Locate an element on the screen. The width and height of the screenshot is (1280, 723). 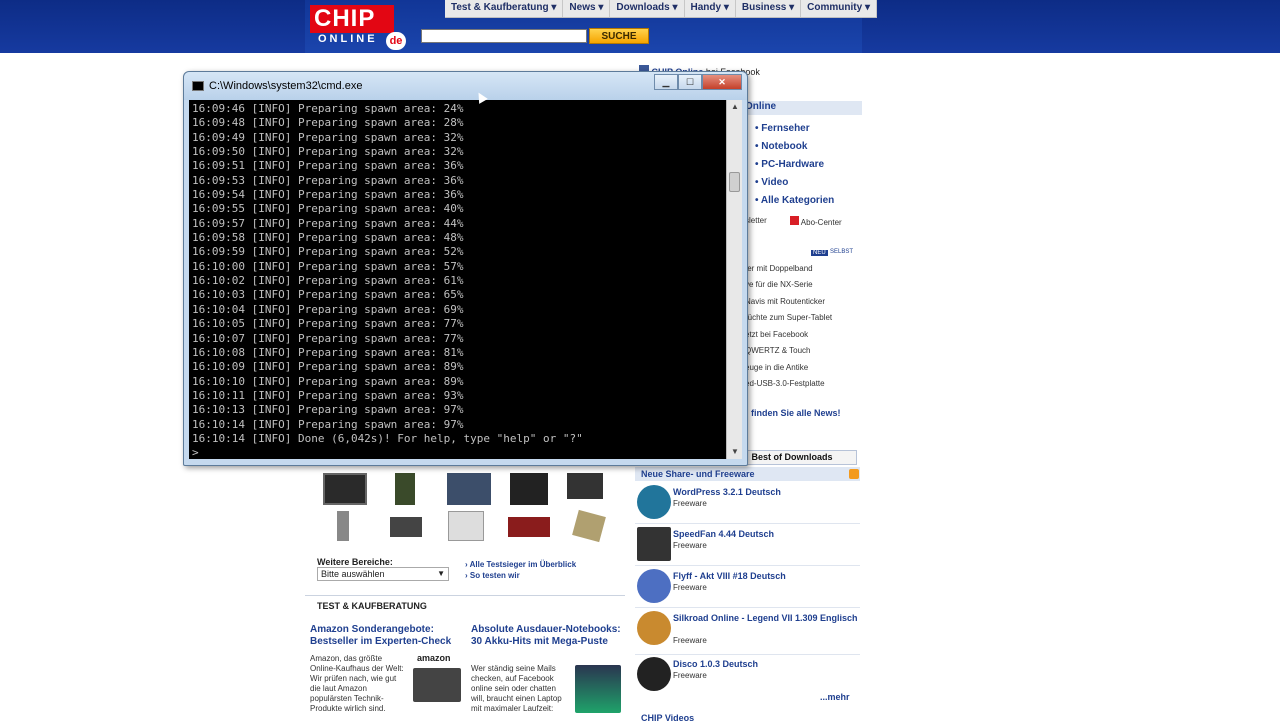
news-item: ed-USB-3.0-Festplatte is located at coordinates (785, 383).